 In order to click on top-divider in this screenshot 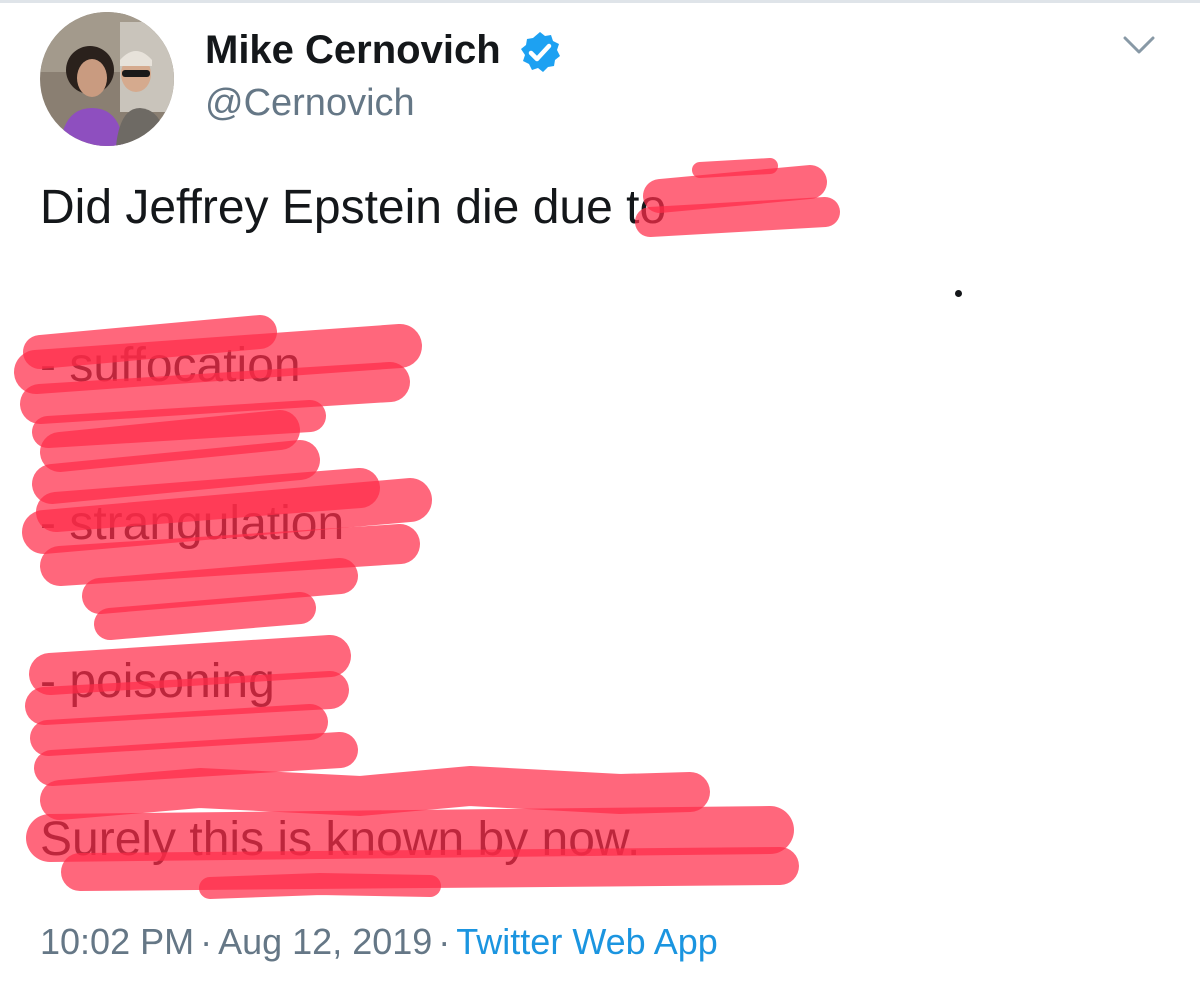, I will do `click(600, 1)`.